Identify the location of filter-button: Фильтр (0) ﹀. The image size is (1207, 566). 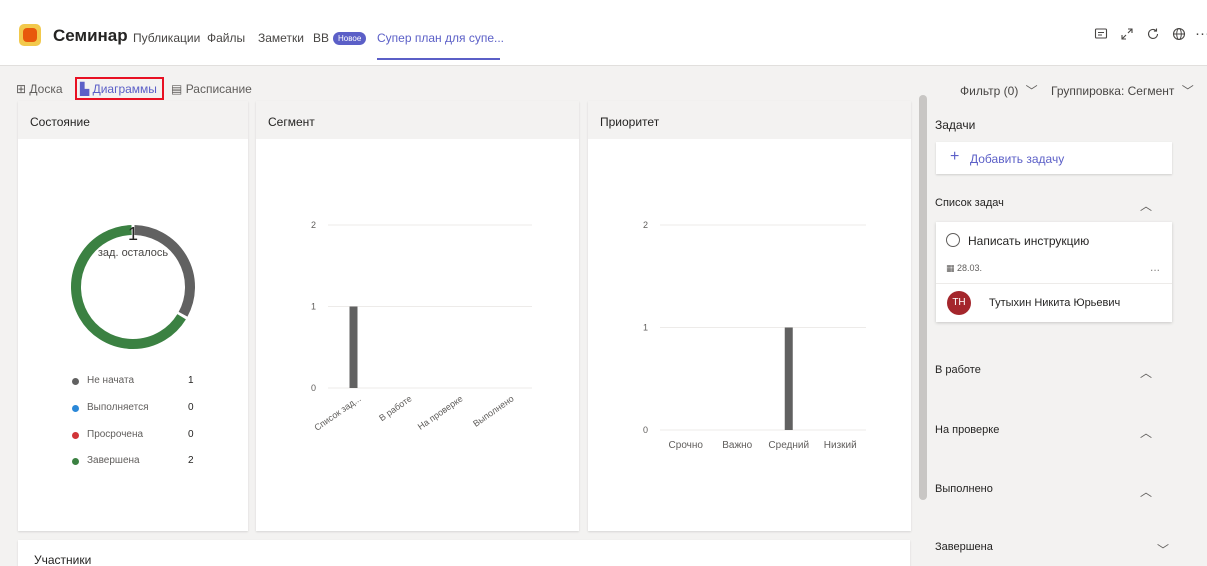
(999, 90).